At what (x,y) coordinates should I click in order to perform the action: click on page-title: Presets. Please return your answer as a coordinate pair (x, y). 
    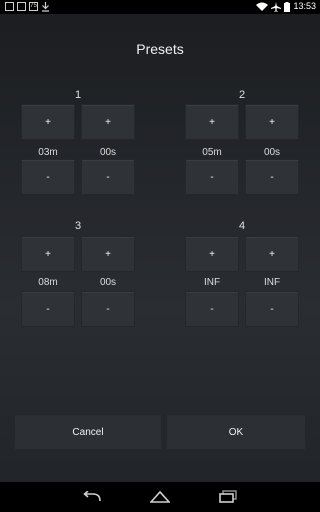
    Looking at the image, I should click on (160, 49).